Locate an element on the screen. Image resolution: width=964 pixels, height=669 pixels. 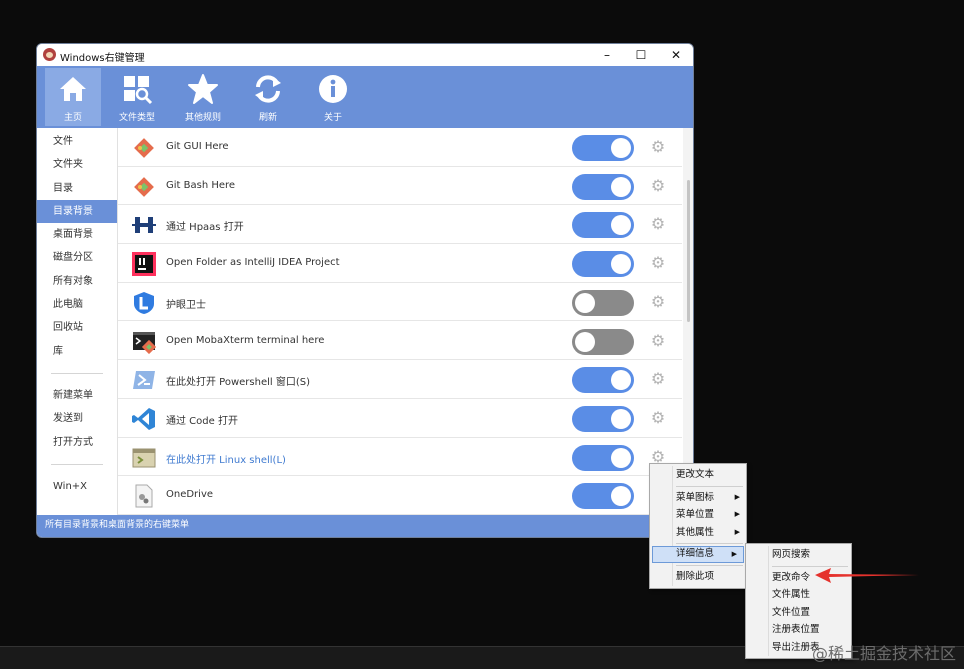
menu-item-menu-position: 菜单位置 ▶ is located at coordinates (698, 515).